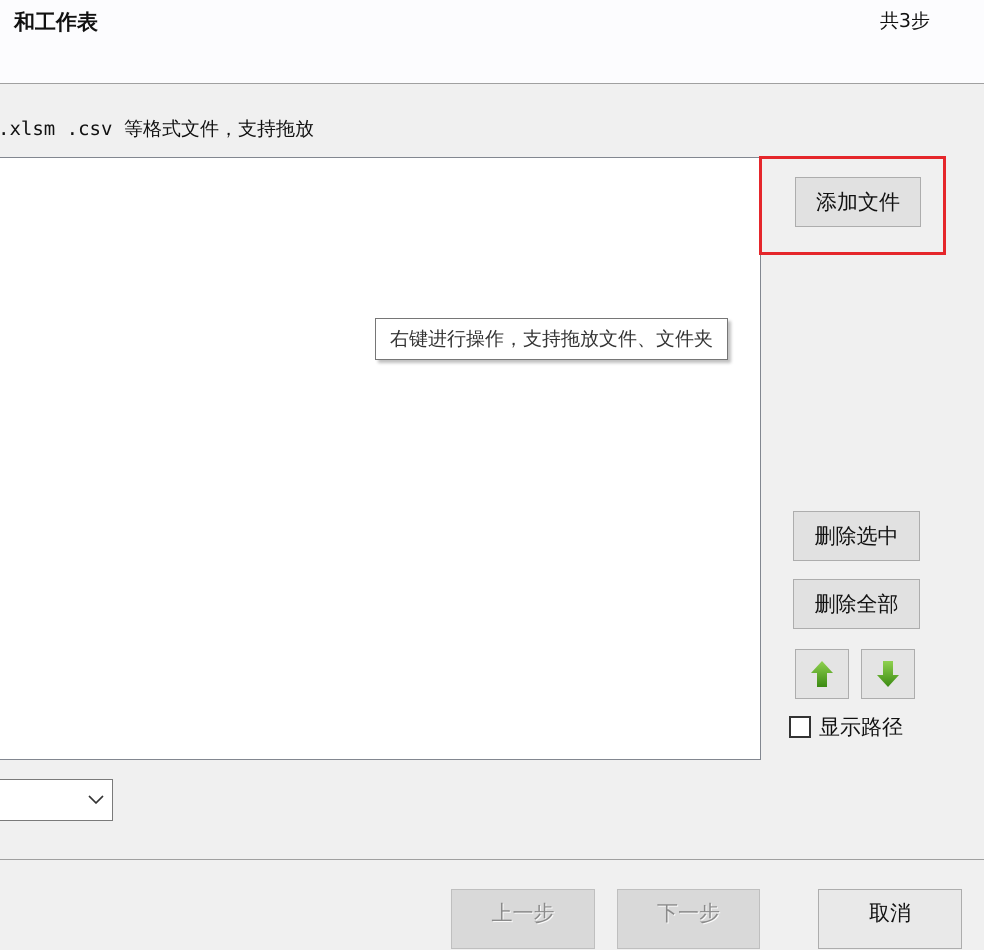  Describe the element at coordinates (861, 727) in the screenshot. I see `show-path-label: 显示路径` at that location.